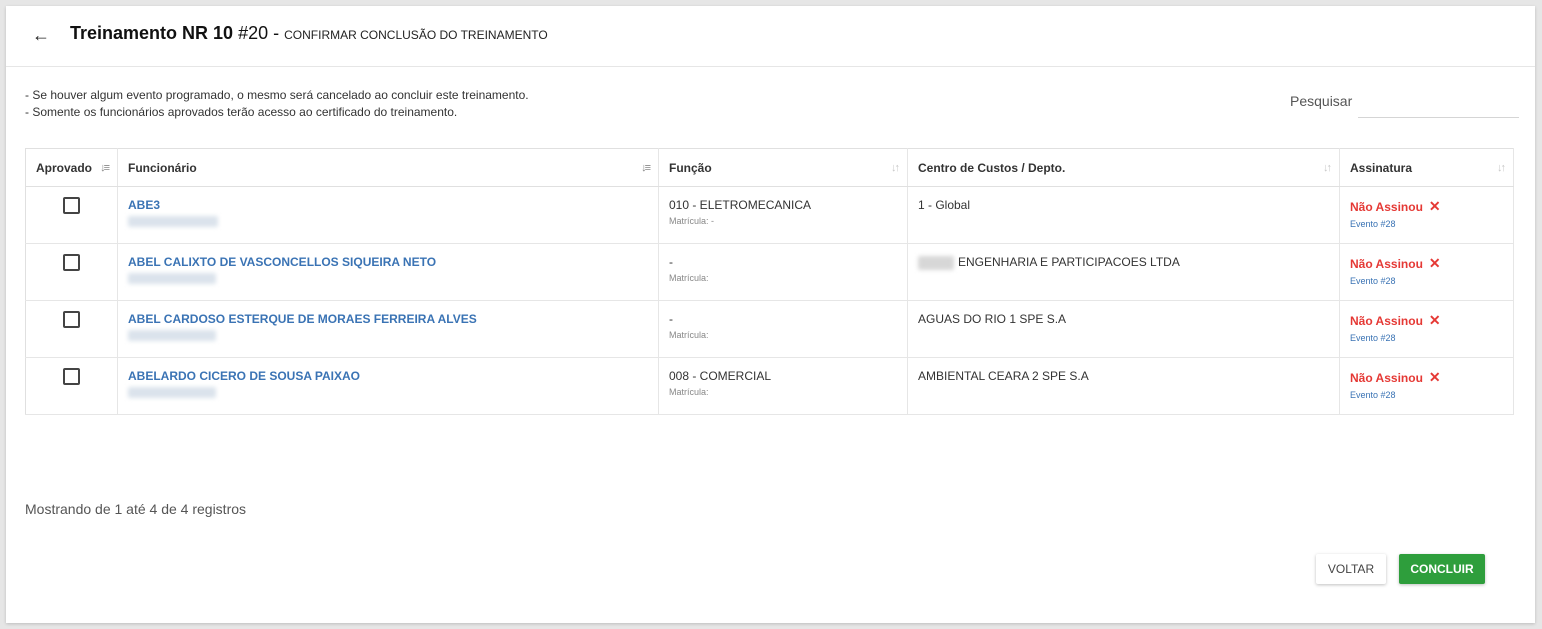 This screenshot has width=1542, height=629. Describe the element at coordinates (41, 35) in the screenshot. I see `back-arrow-icon: ←` at that location.